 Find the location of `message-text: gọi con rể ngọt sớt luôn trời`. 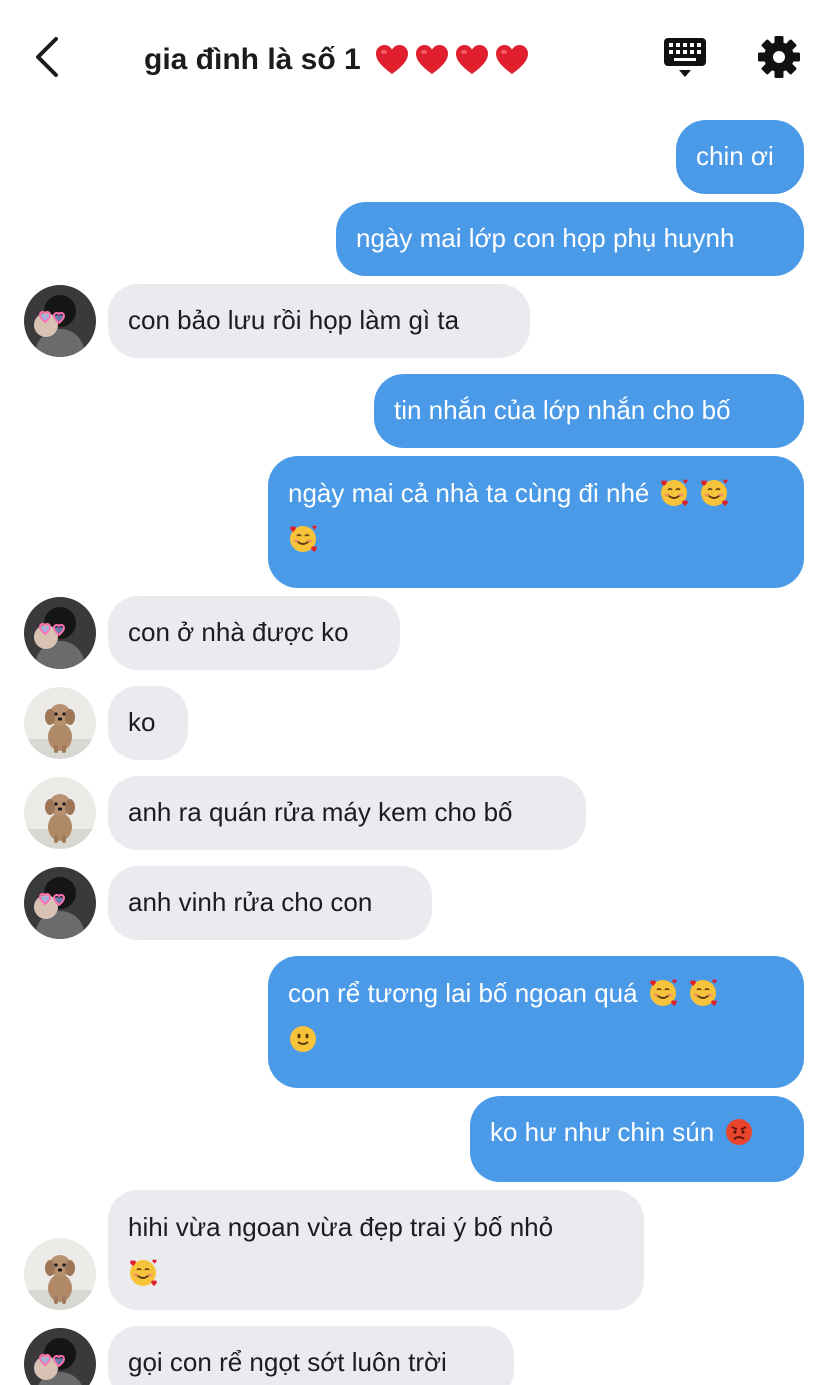

message-text: gọi con rể ngọt sớt luôn trời is located at coordinates (287, 1362).